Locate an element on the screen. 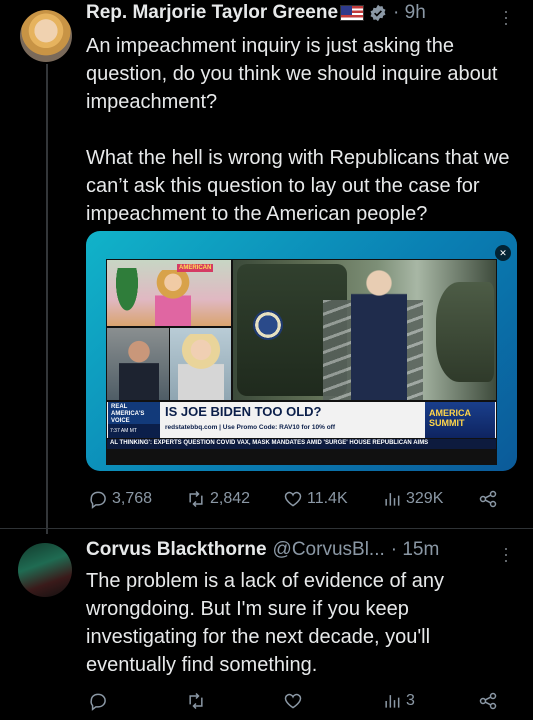  retweet-button: 2,842 is located at coordinates (218, 499).